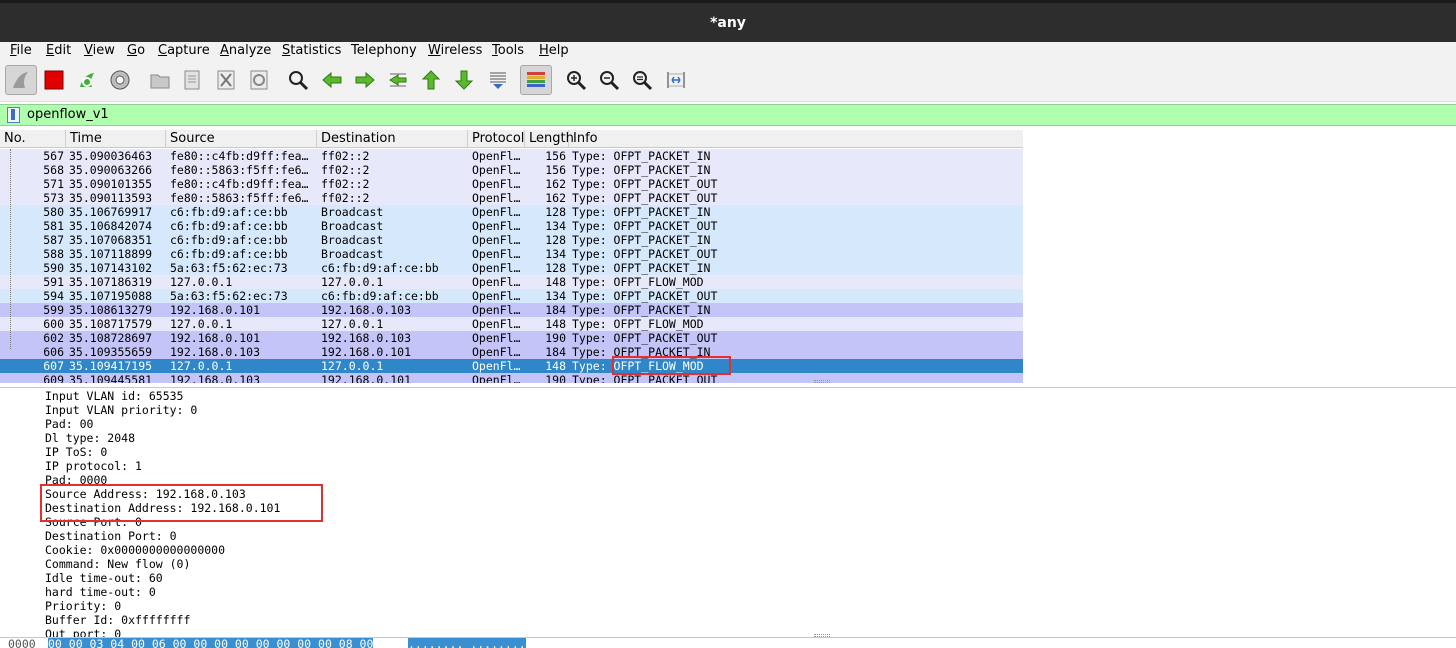 This screenshot has width=1456, height=648. What do you see at coordinates (117, 620) in the screenshot?
I see `detail-field: Buffer Id: 0xffffffff` at bounding box center [117, 620].